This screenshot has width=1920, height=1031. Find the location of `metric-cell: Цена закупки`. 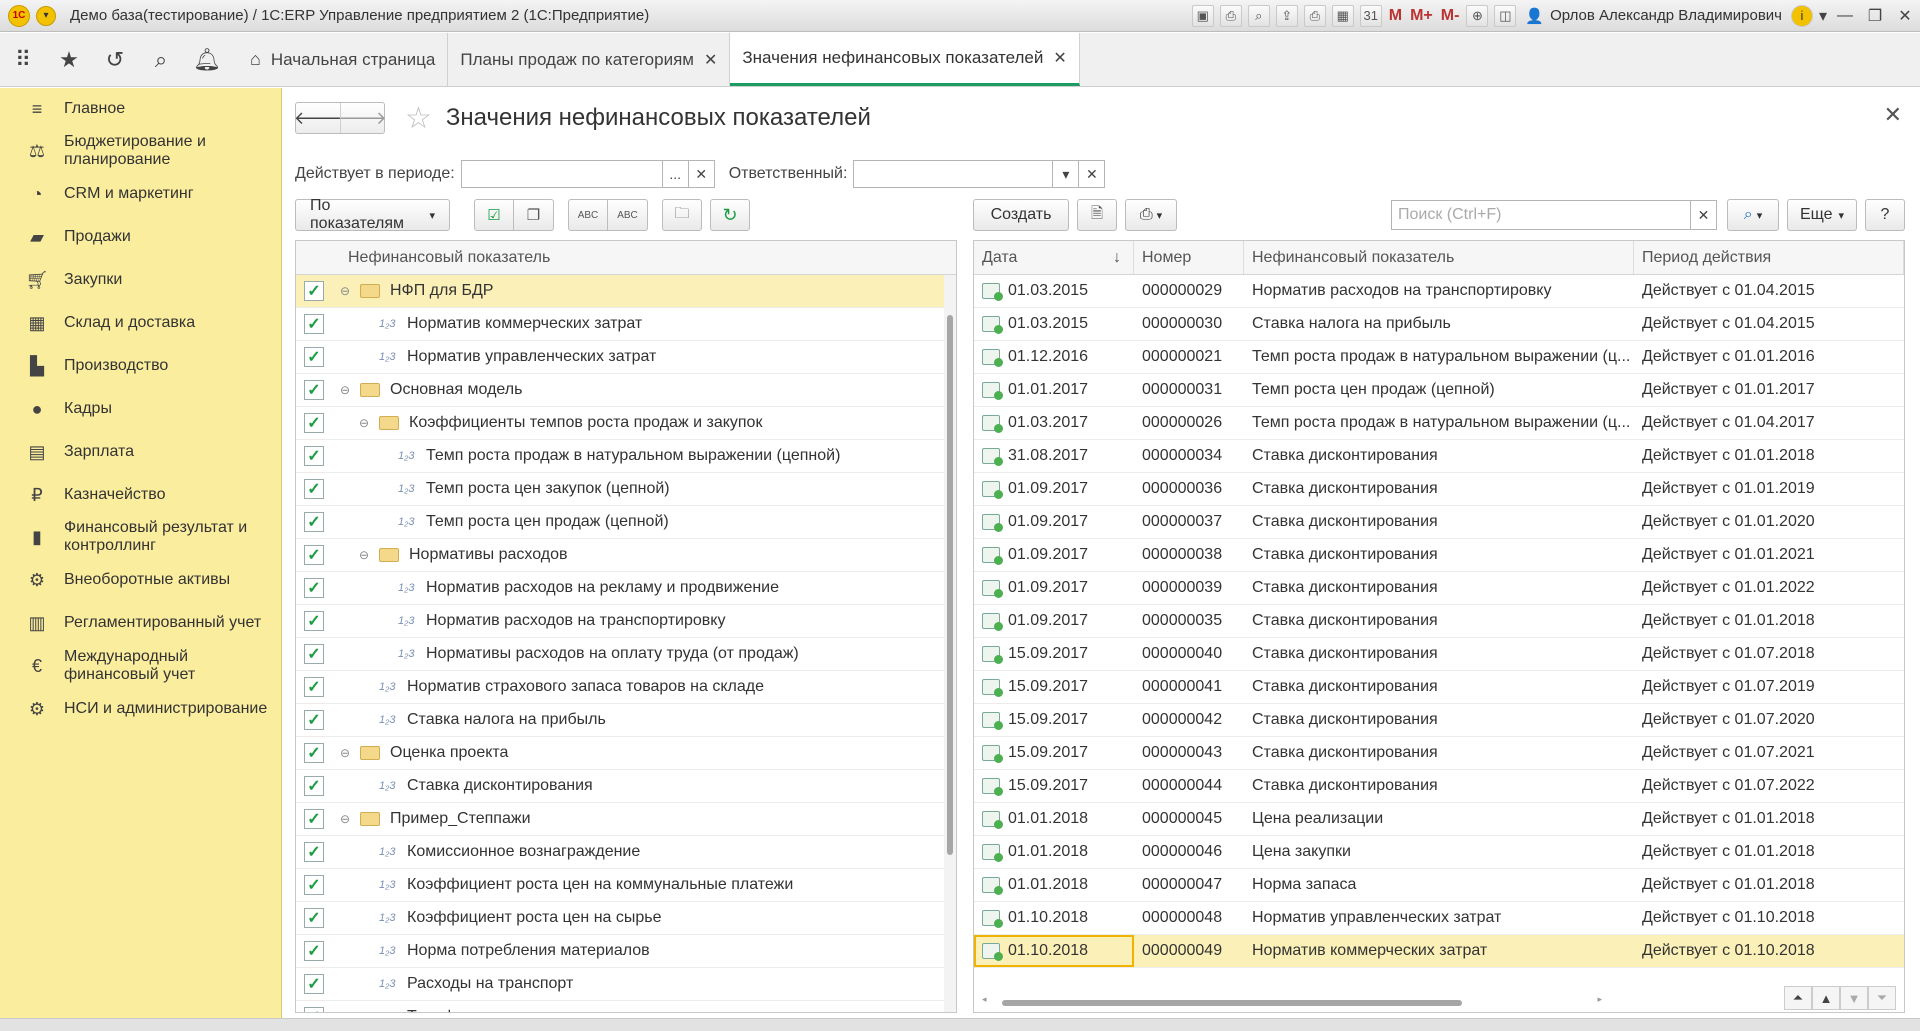

metric-cell: Цена закупки is located at coordinates (1439, 852).